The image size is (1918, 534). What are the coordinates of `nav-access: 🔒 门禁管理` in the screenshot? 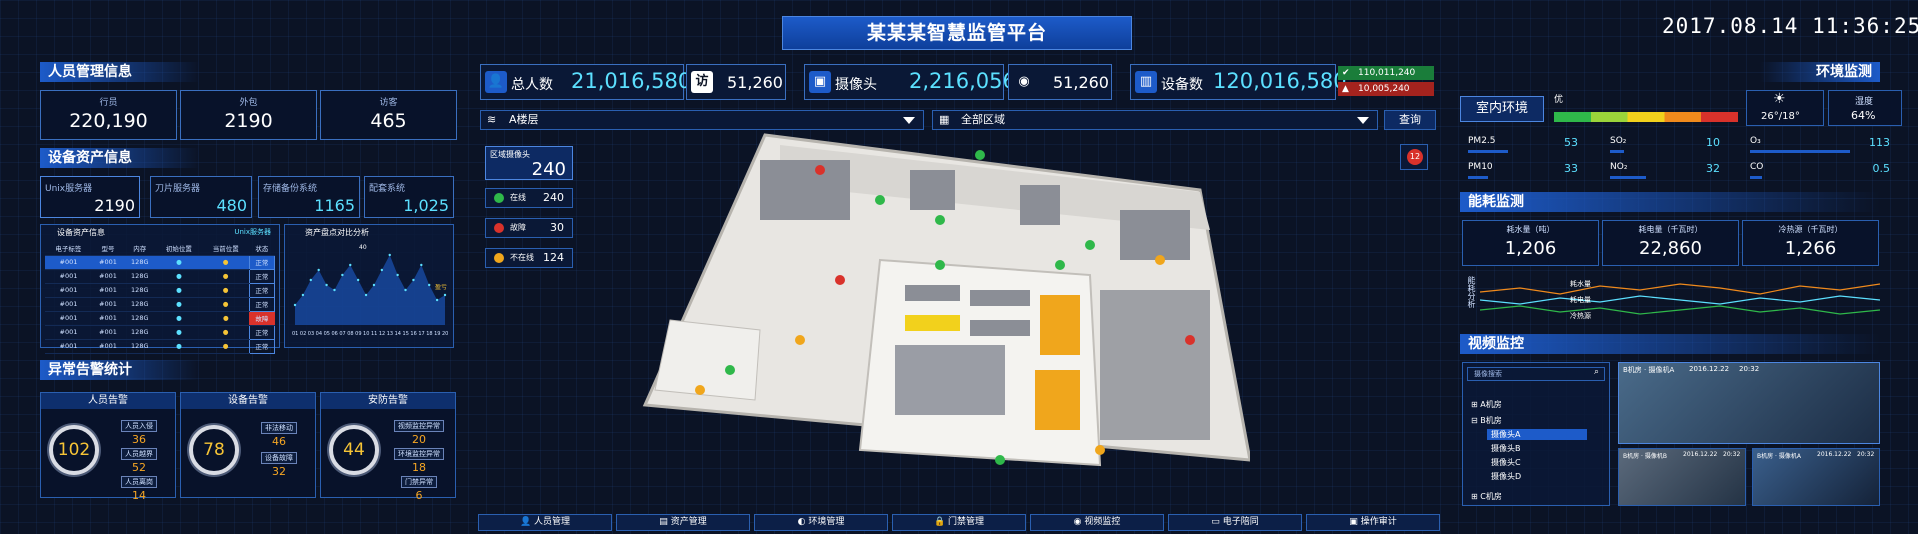 It's located at (959, 522).